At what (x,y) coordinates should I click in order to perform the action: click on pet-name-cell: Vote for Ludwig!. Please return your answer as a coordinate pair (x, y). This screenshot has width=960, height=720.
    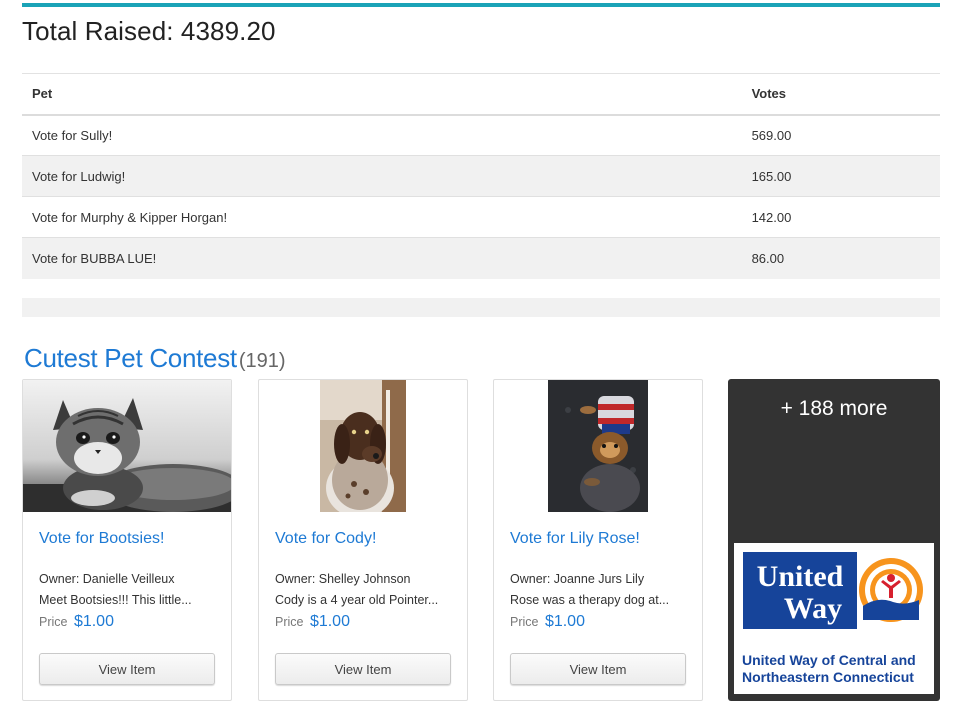
    Looking at the image, I should click on (387, 176).